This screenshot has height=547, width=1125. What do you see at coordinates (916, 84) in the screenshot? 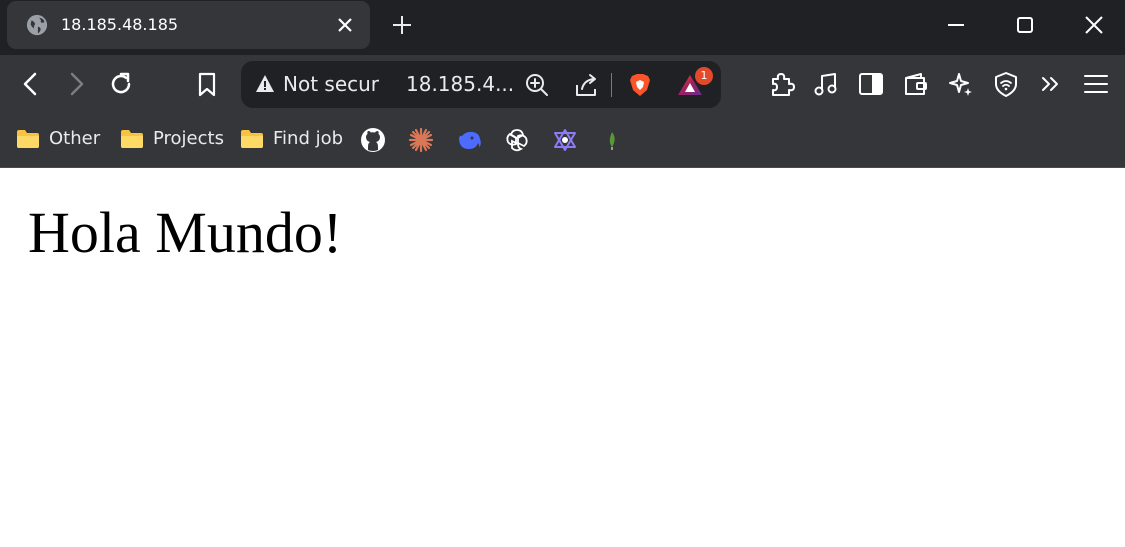
I see `wallet-icon` at bounding box center [916, 84].